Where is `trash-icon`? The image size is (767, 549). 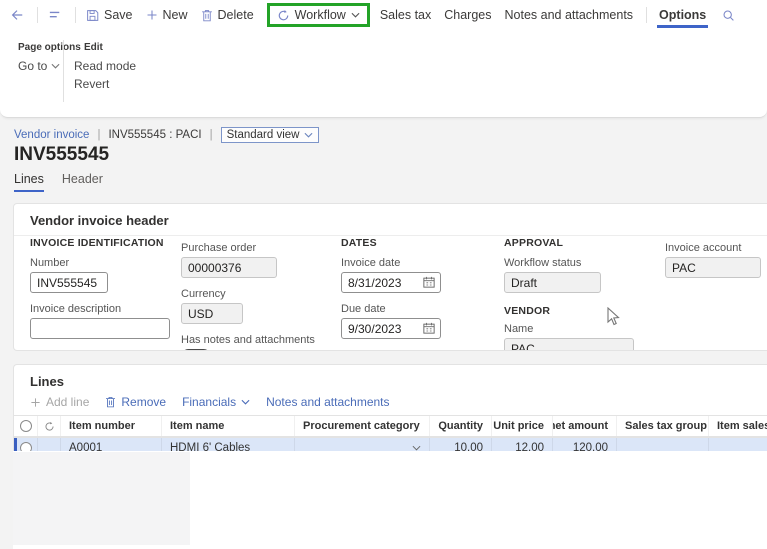 trash-icon is located at coordinates (206, 15).